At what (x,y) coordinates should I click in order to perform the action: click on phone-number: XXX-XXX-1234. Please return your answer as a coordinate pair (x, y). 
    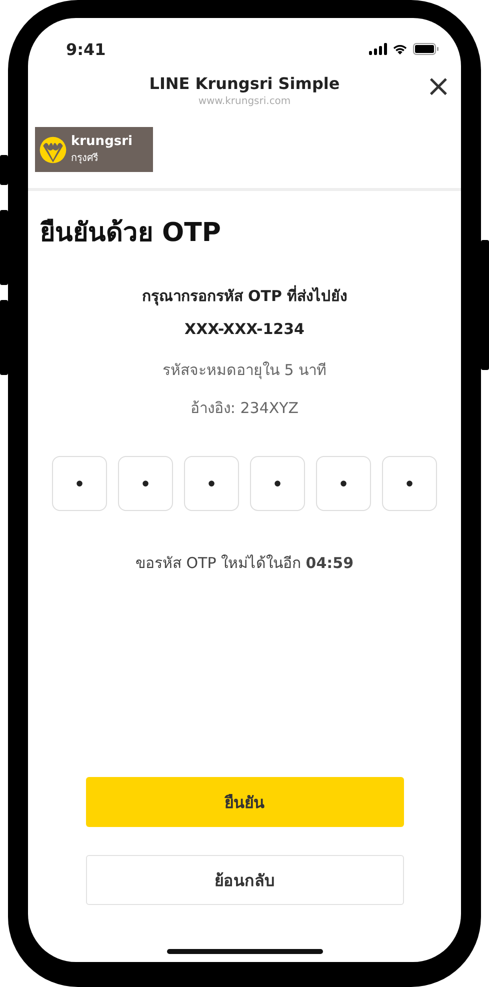
    Looking at the image, I should click on (244, 329).